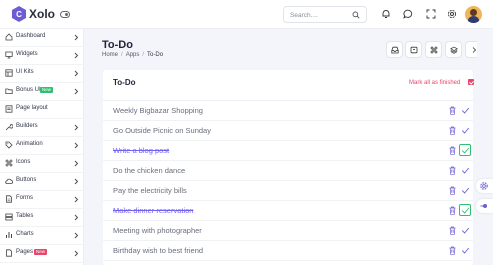 The image size is (493, 265). What do you see at coordinates (484, 206) in the screenshot?
I see `quick-action-button` at bounding box center [484, 206].